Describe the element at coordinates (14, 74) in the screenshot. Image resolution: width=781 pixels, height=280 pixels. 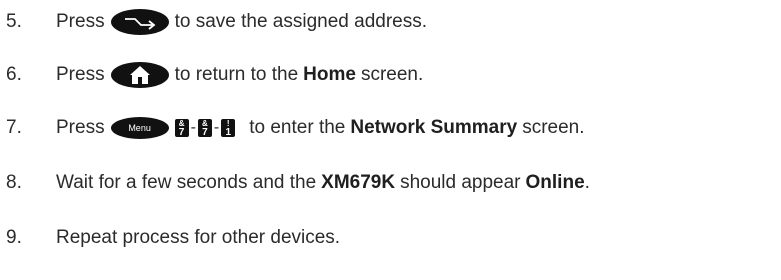
I see `step-number: 6.` at that location.